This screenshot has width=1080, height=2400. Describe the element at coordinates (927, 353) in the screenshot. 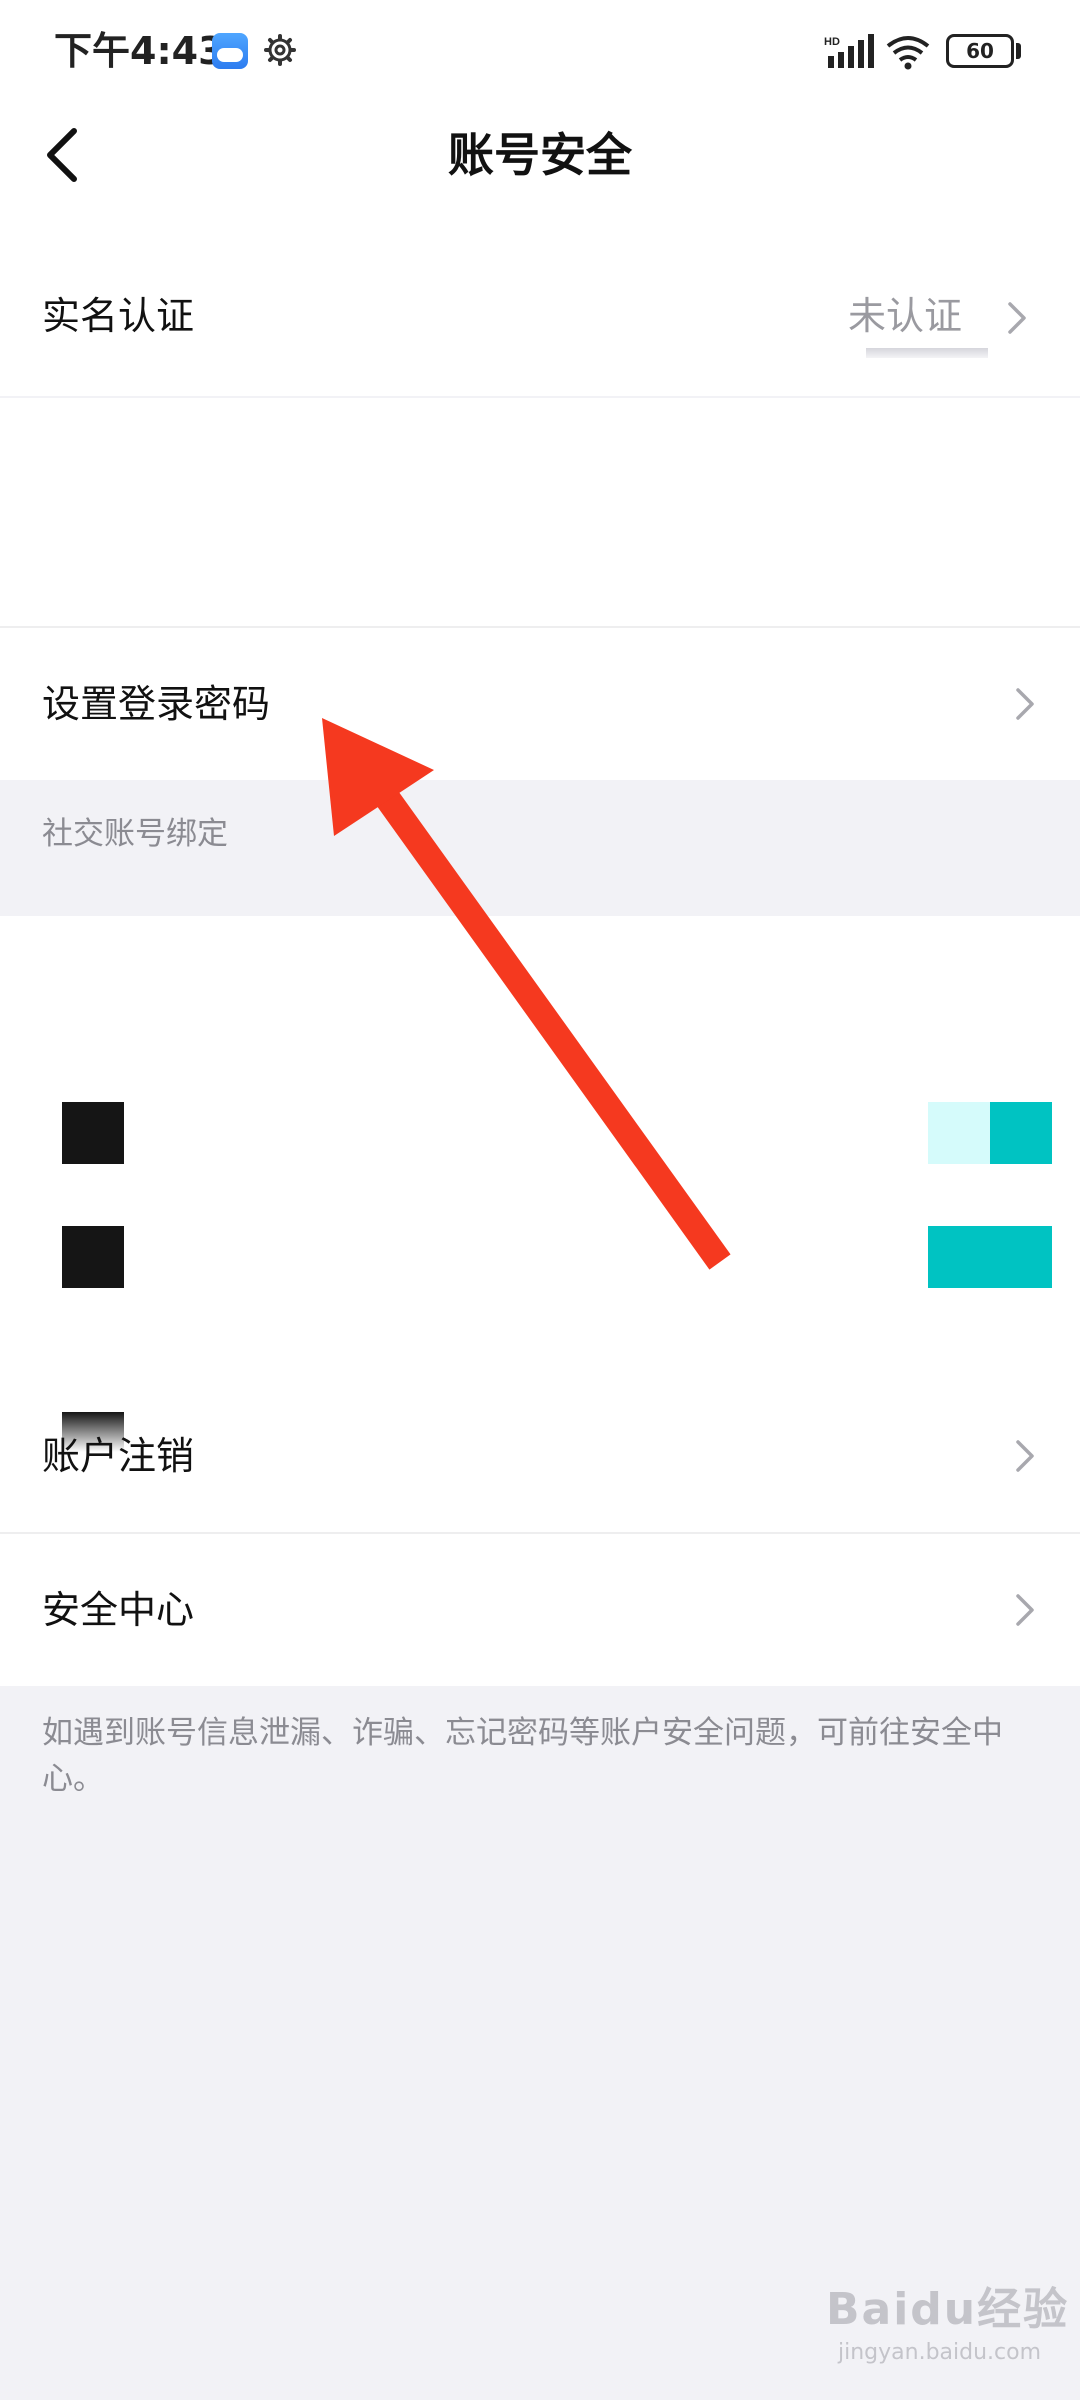

I see `status-underline` at that location.